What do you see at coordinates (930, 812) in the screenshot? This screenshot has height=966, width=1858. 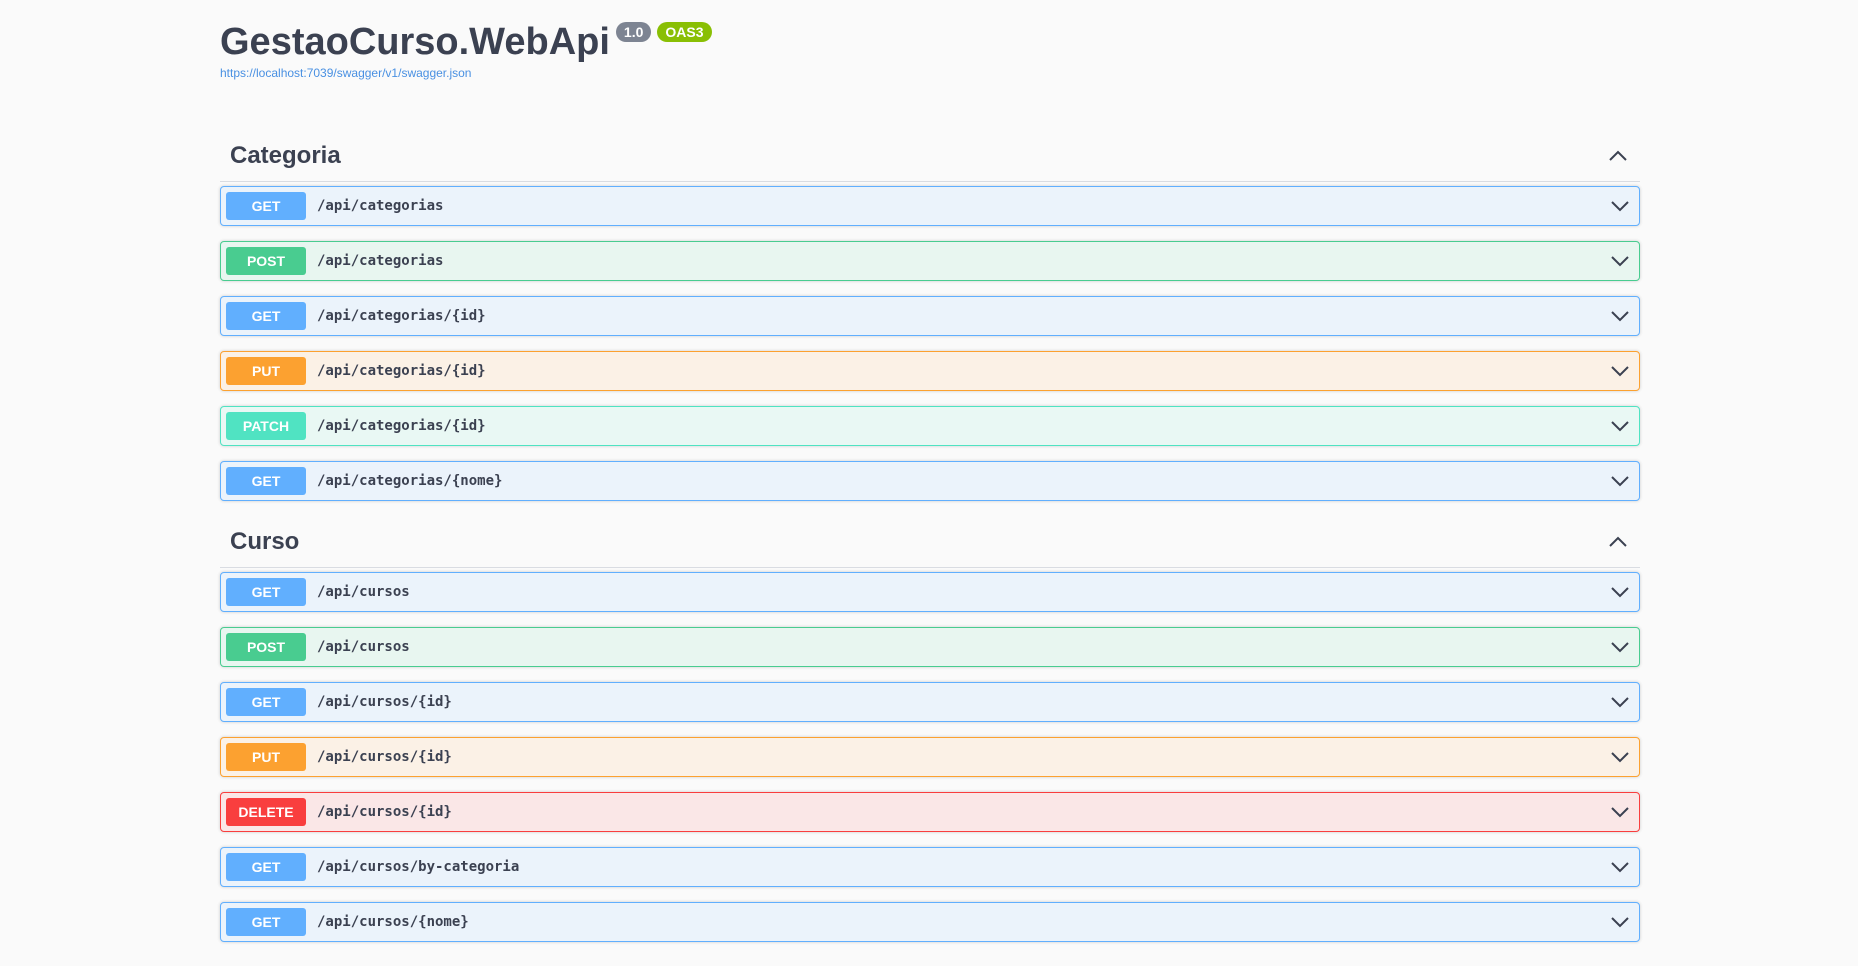 I see `operation-row: DELETE/api/cursos/{id}` at bounding box center [930, 812].